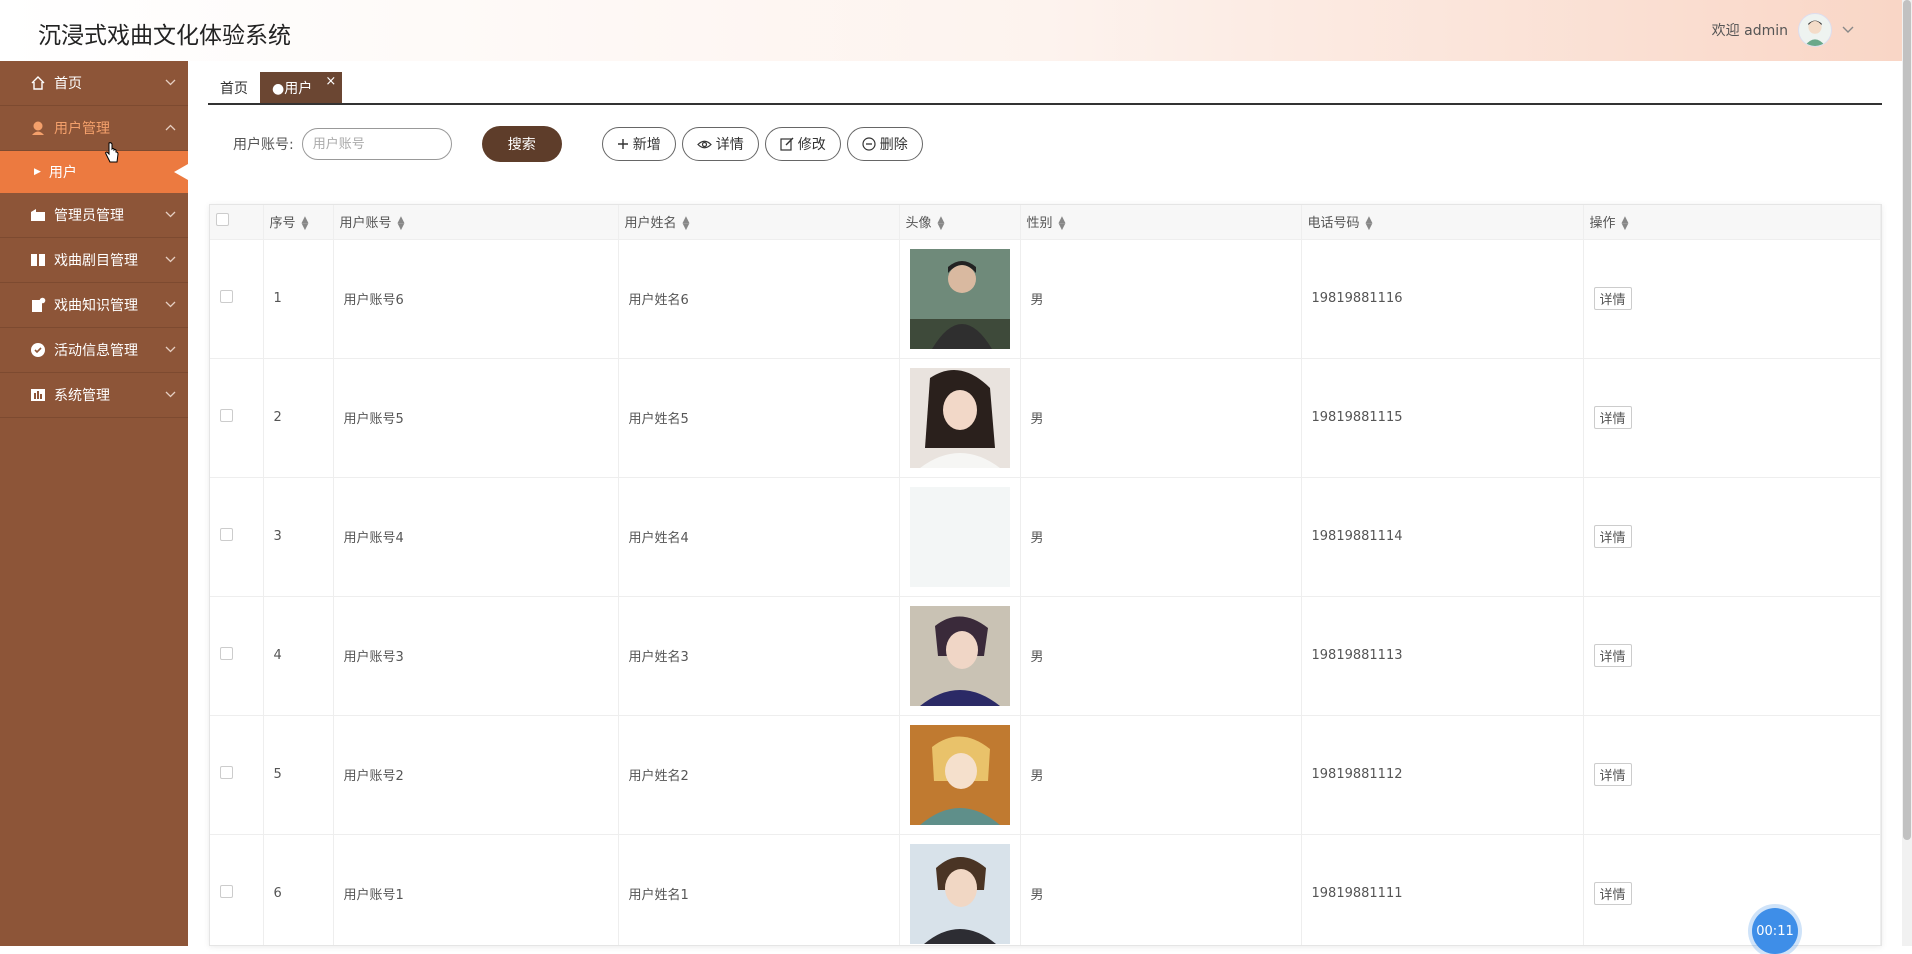 The width and height of the screenshot is (1912, 954). I want to click on sidebar-item-label: 戏曲知识管理, so click(96, 306).